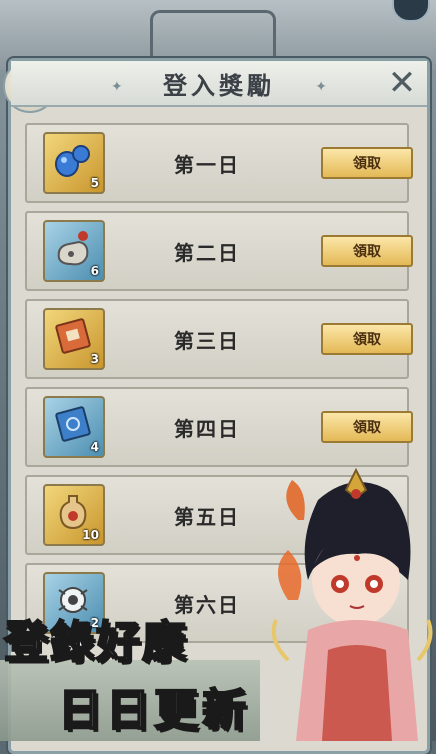 This screenshot has height=754, width=436. What do you see at coordinates (207, 253) in the screenshot?
I see `day-label: 第二日` at bounding box center [207, 253].